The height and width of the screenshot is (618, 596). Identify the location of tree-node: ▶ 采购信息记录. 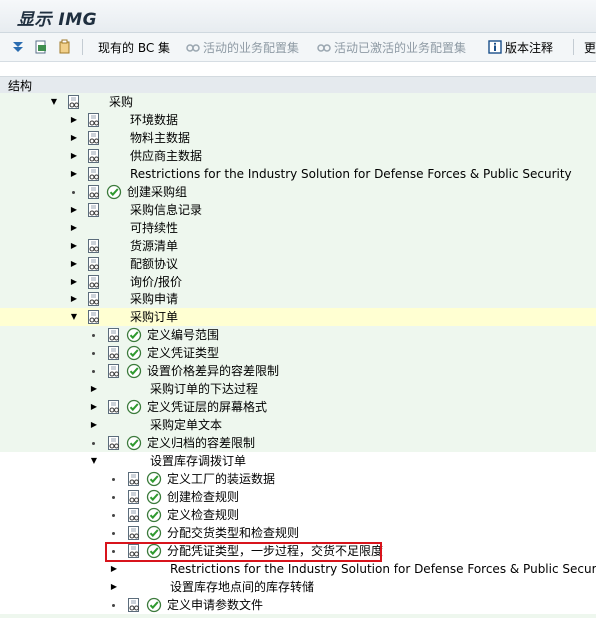
(298, 210).